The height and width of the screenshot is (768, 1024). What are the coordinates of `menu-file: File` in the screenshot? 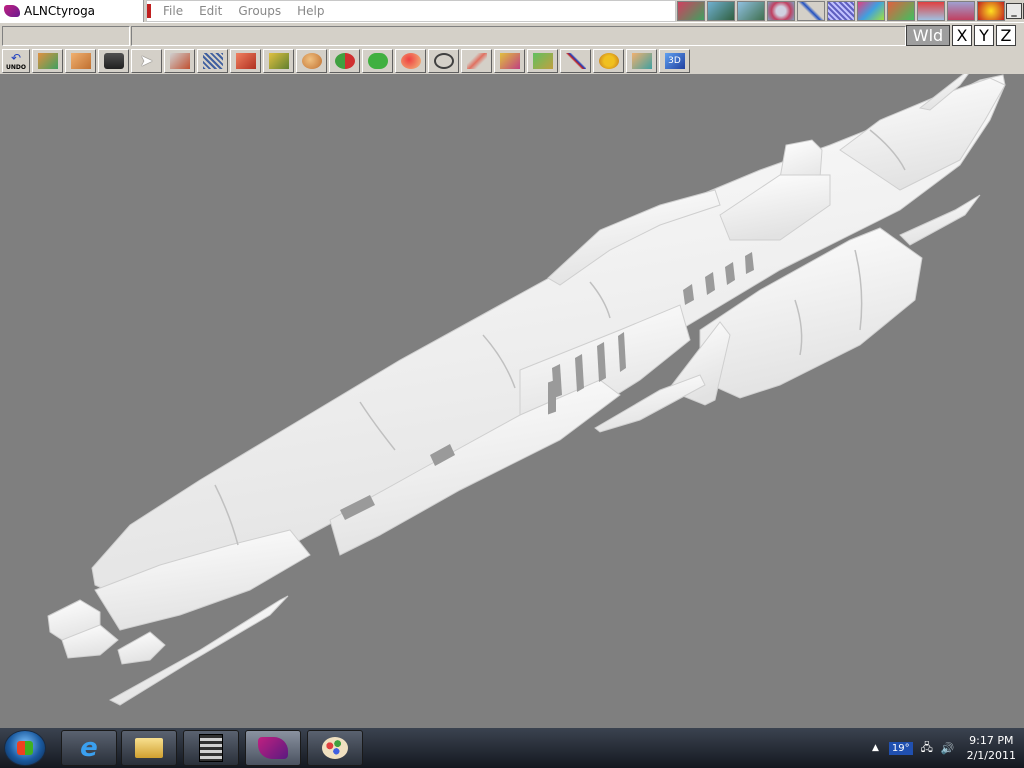 It's located at (173, 11).